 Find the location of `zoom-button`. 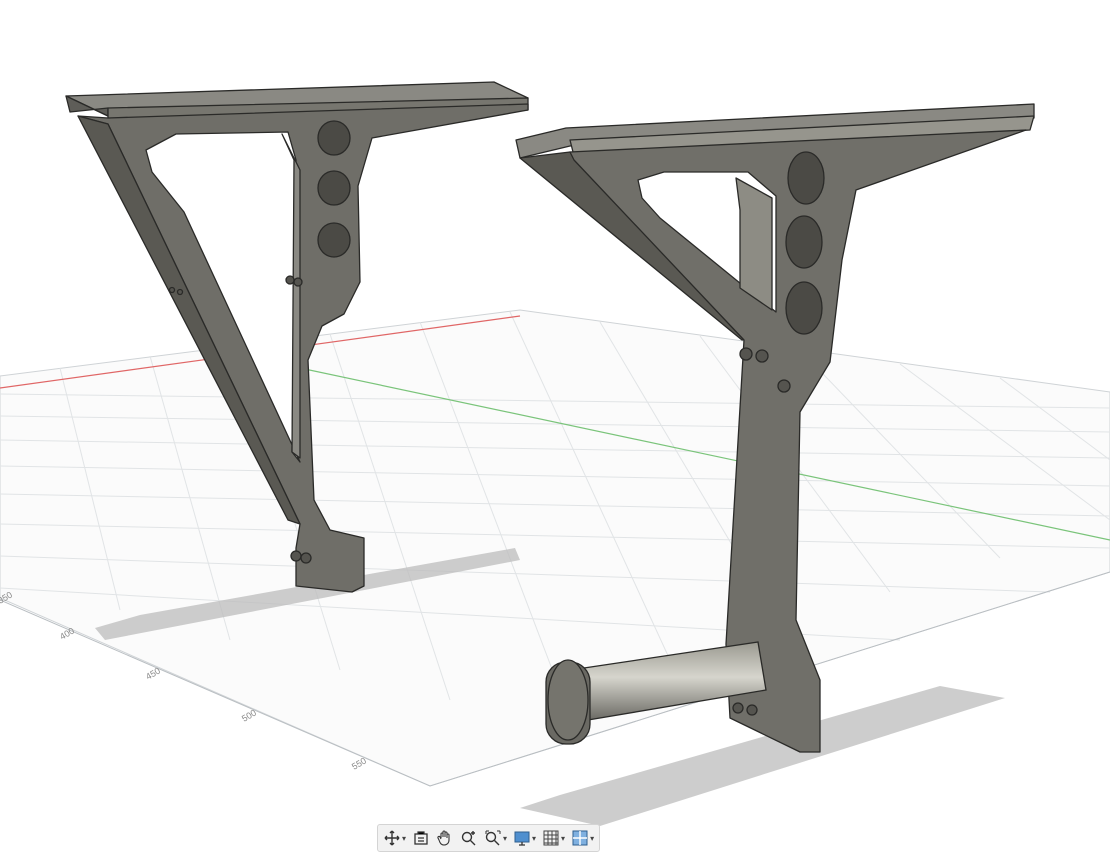

zoom-button is located at coordinates (469, 838).